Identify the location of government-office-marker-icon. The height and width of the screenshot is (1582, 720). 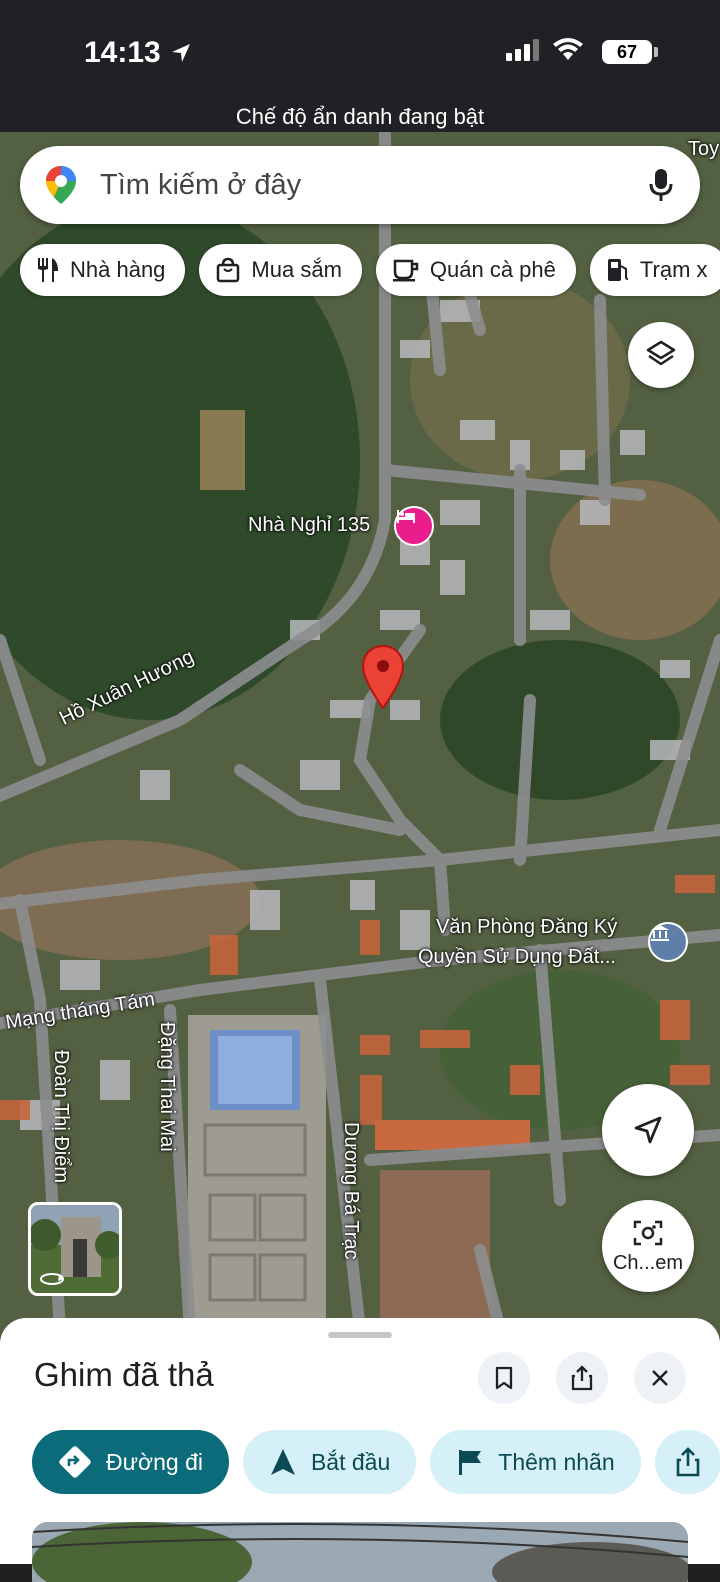
(668, 942).